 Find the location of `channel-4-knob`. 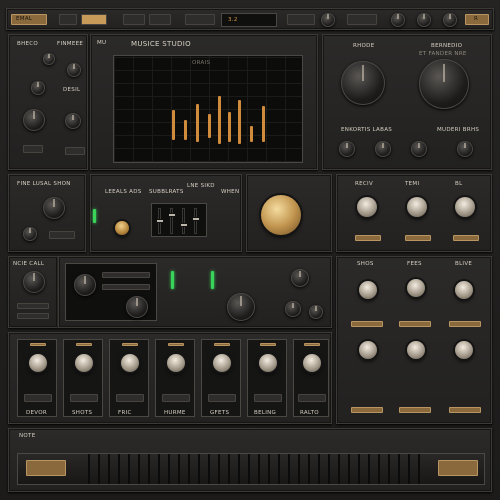

channel-4-knob is located at coordinates (176, 363).